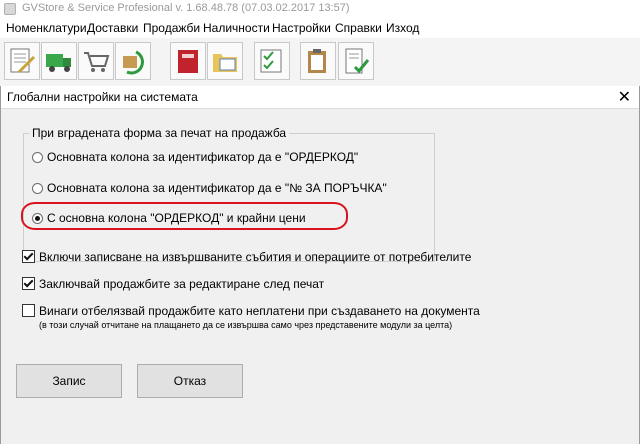  Describe the element at coordinates (358, 28) in the screenshot. I see `menu-item-reports: Справки` at that location.